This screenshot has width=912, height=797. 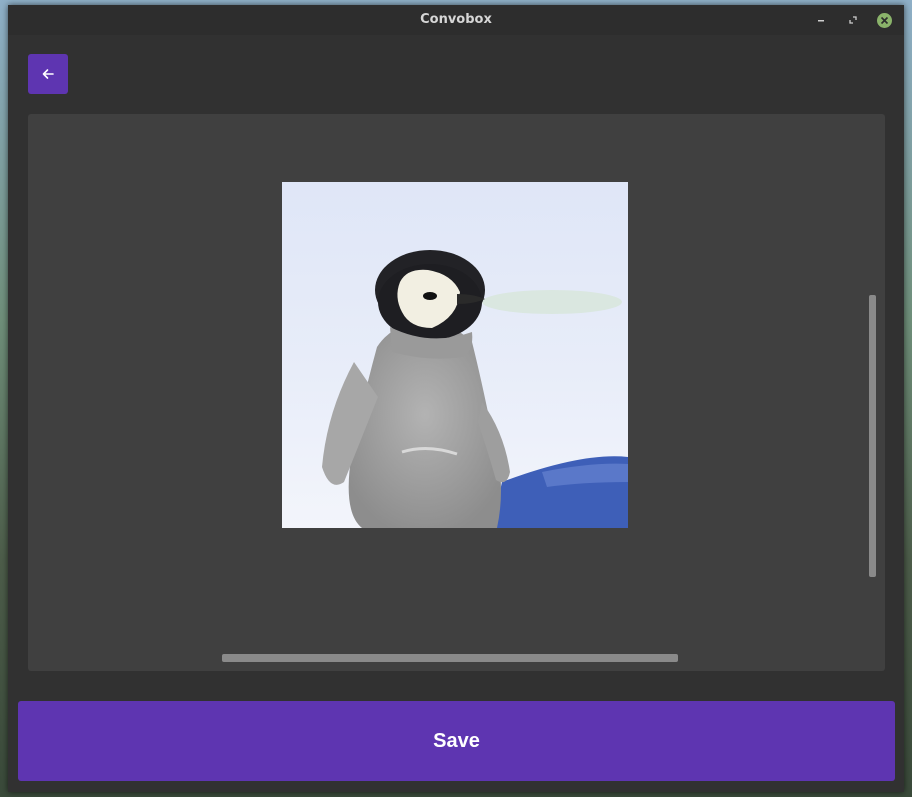 I want to click on window-title: Convobox, so click(x=456, y=19).